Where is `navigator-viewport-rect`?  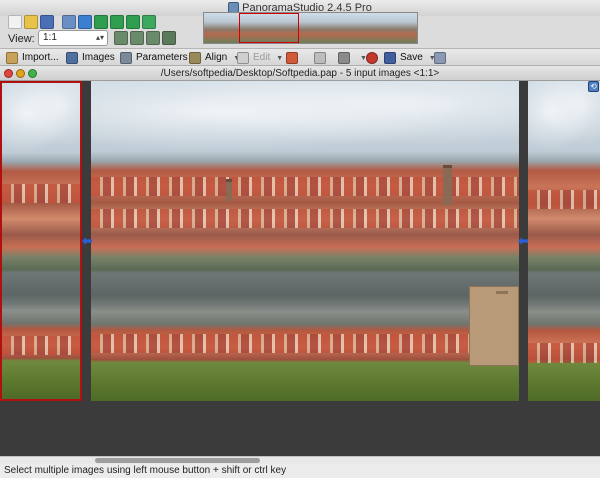 navigator-viewport-rect is located at coordinates (269, 28).